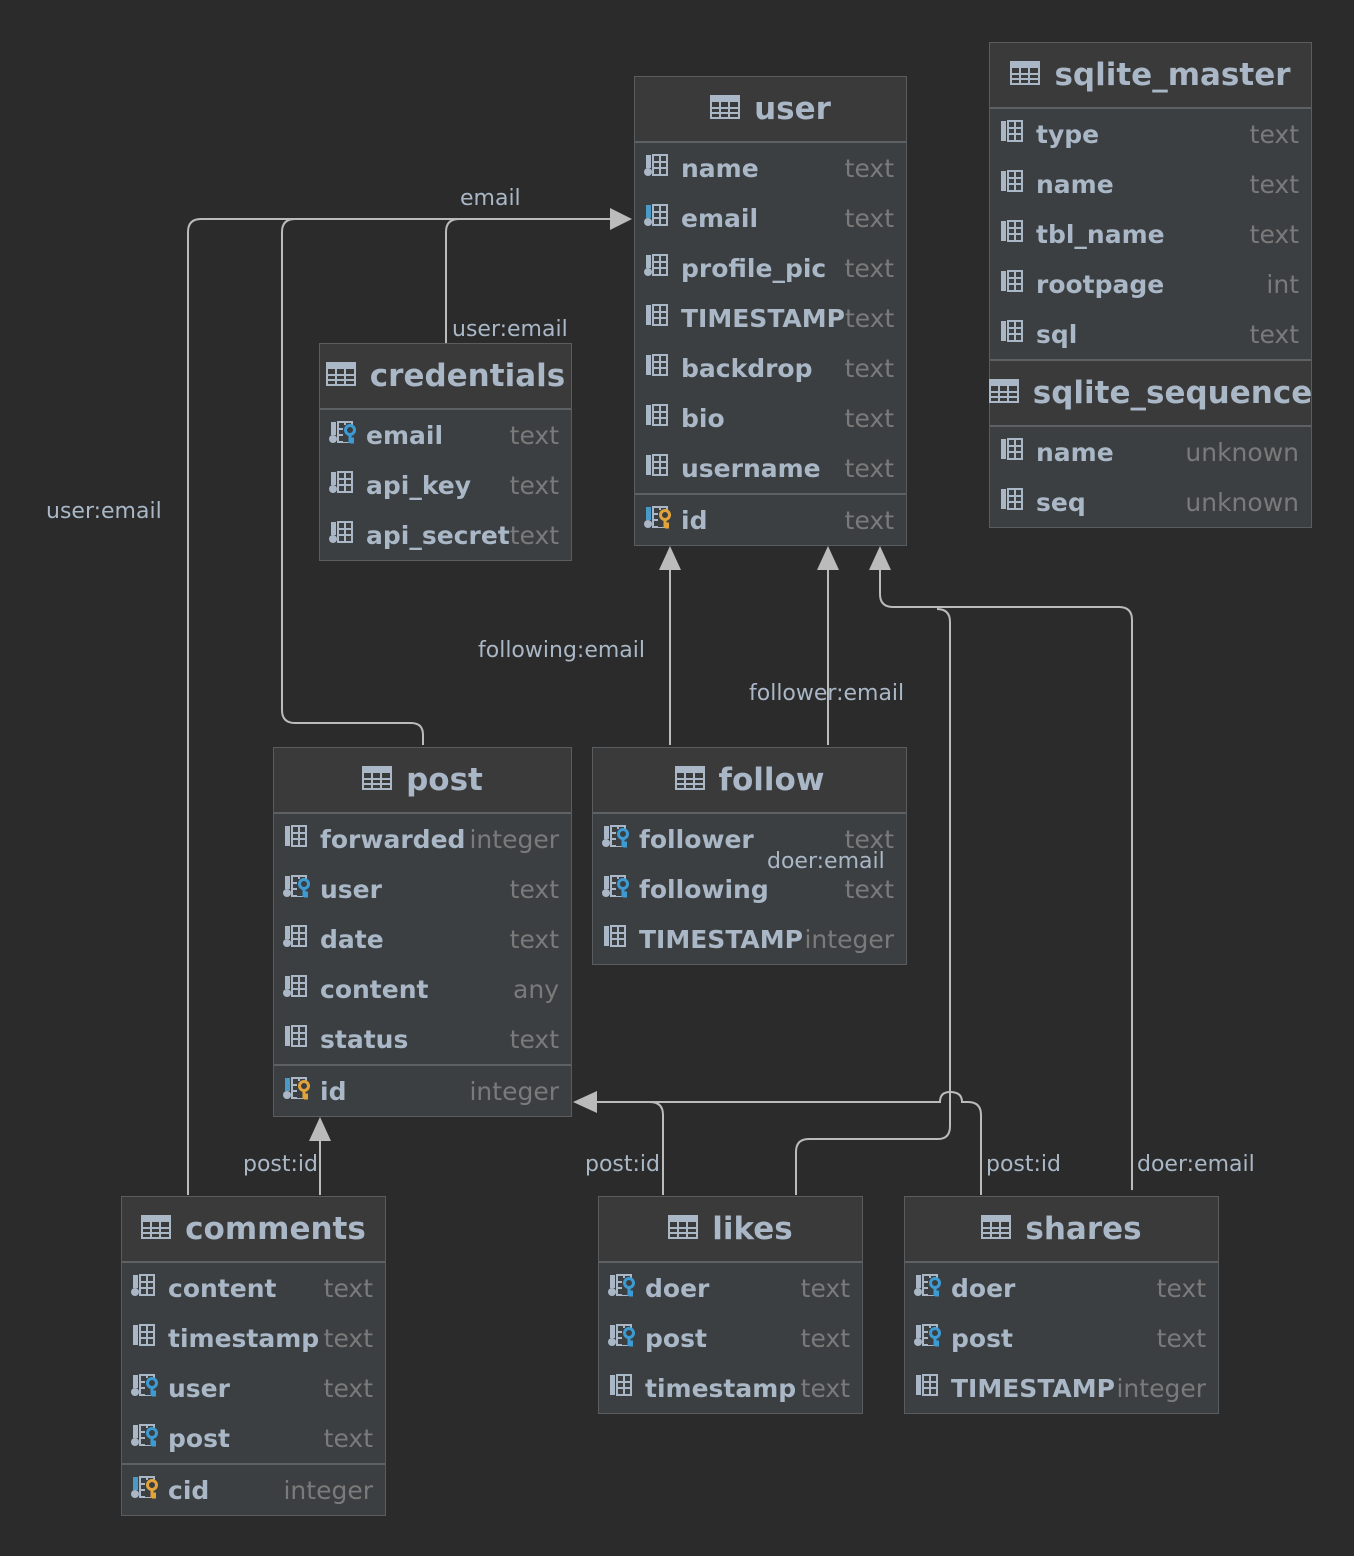 This screenshot has height=1556, width=1354. Describe the element at coordinates (1150, 393) in the screenshot. I see `table-header: sqlite_sequence` at that location.